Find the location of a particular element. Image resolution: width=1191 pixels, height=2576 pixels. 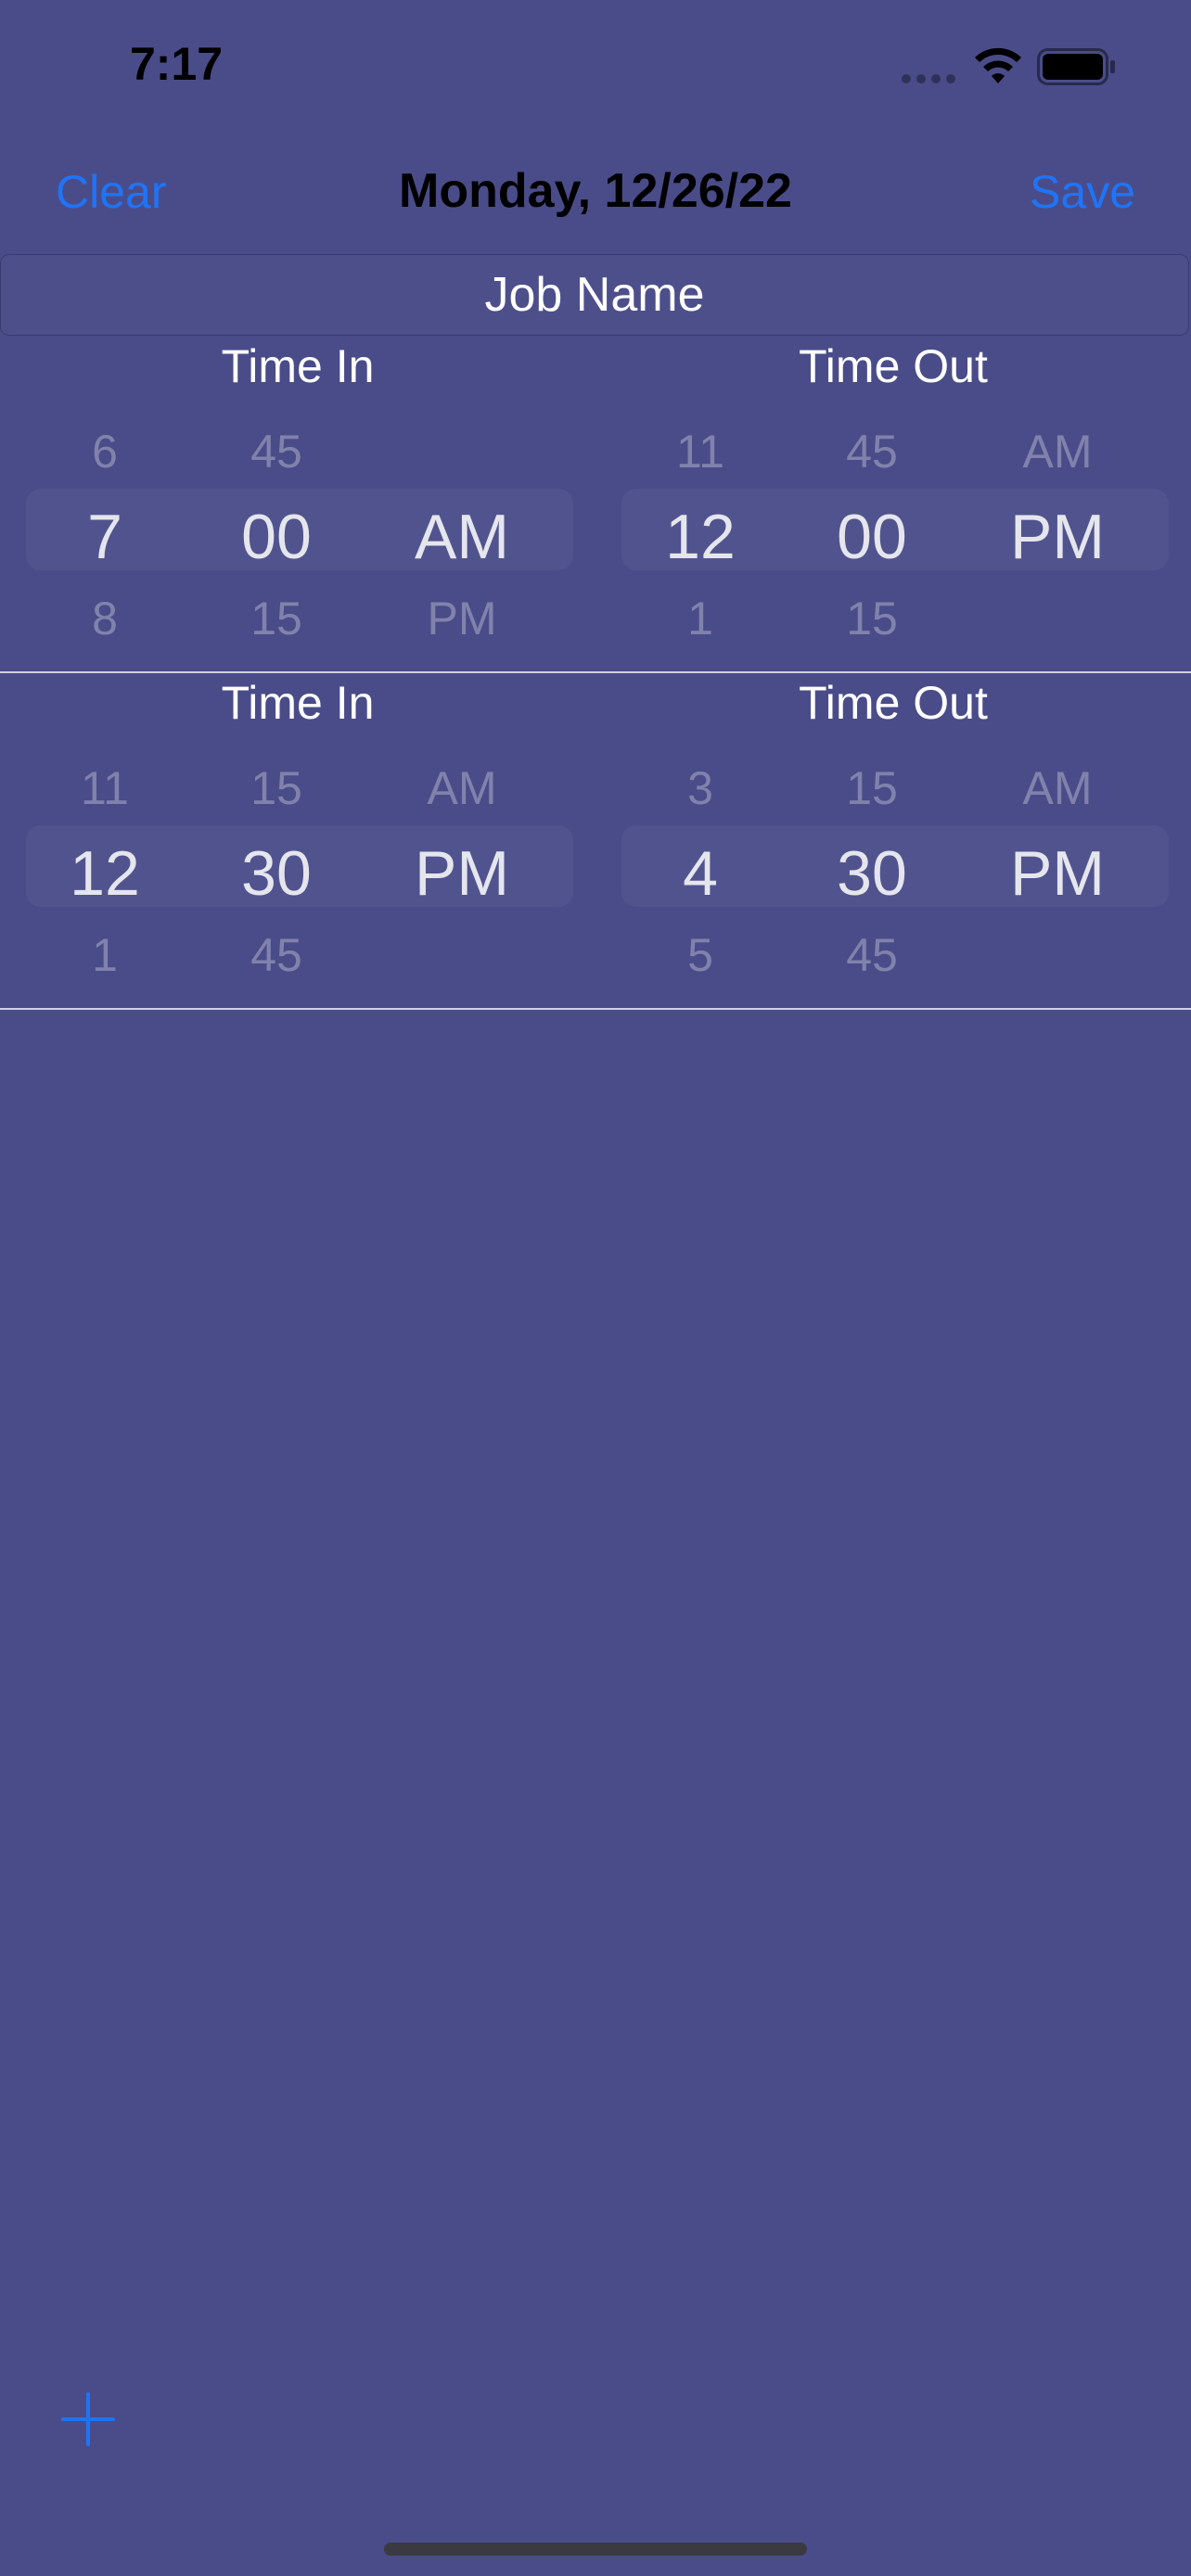

wheel-option: PM is located at coordinates (462, 616).